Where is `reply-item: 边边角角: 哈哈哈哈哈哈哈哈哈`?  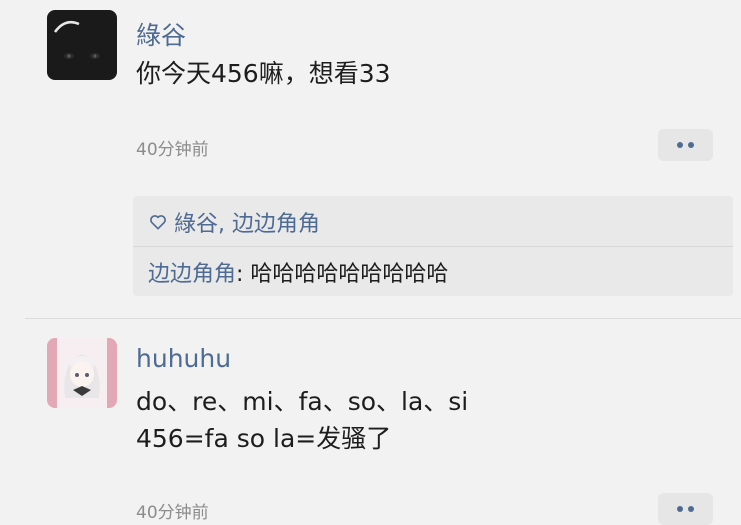 reply-item: 边边角角: 哈哈哈哈哈哈哈哈哈 is located at coordinates (298, 272).